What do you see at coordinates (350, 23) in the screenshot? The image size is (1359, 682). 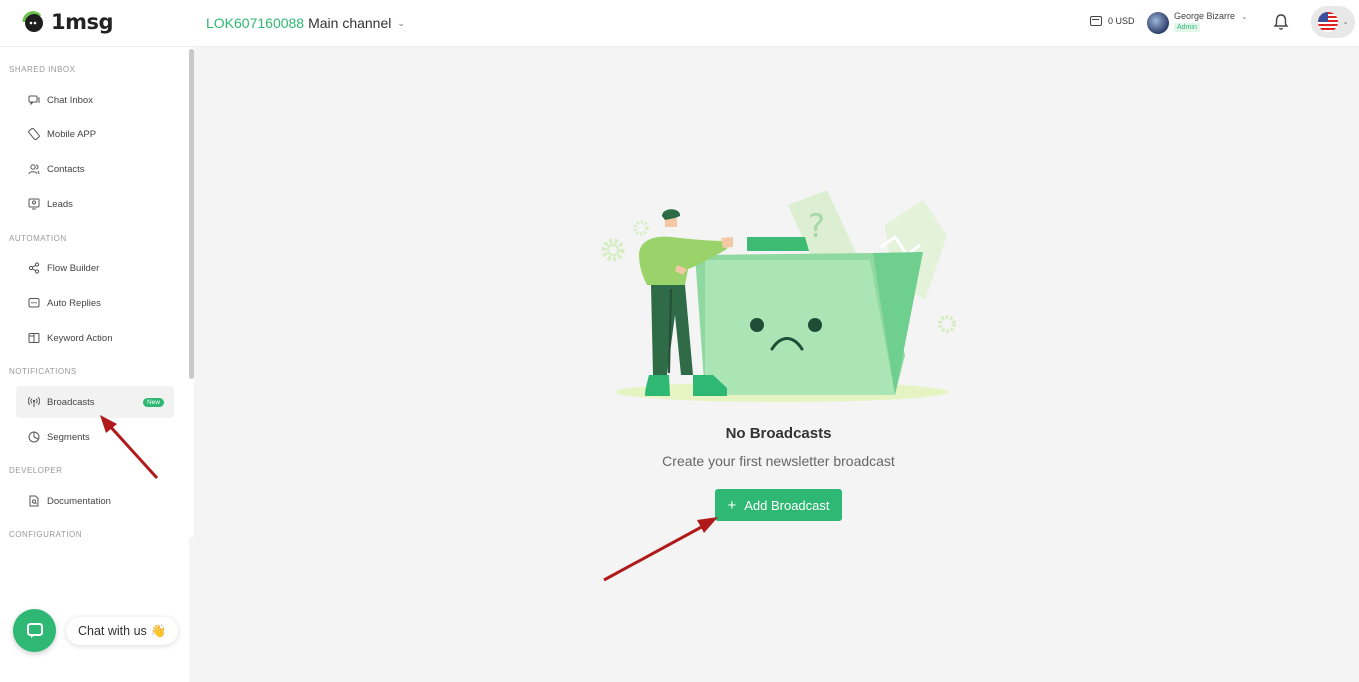 I see `channel-name: Main channel` at bounding box center [350, 23].